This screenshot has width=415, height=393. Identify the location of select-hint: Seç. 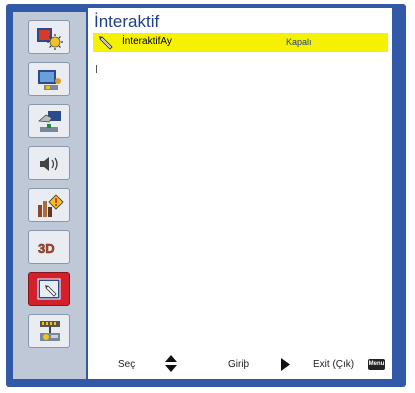
(127, 364).